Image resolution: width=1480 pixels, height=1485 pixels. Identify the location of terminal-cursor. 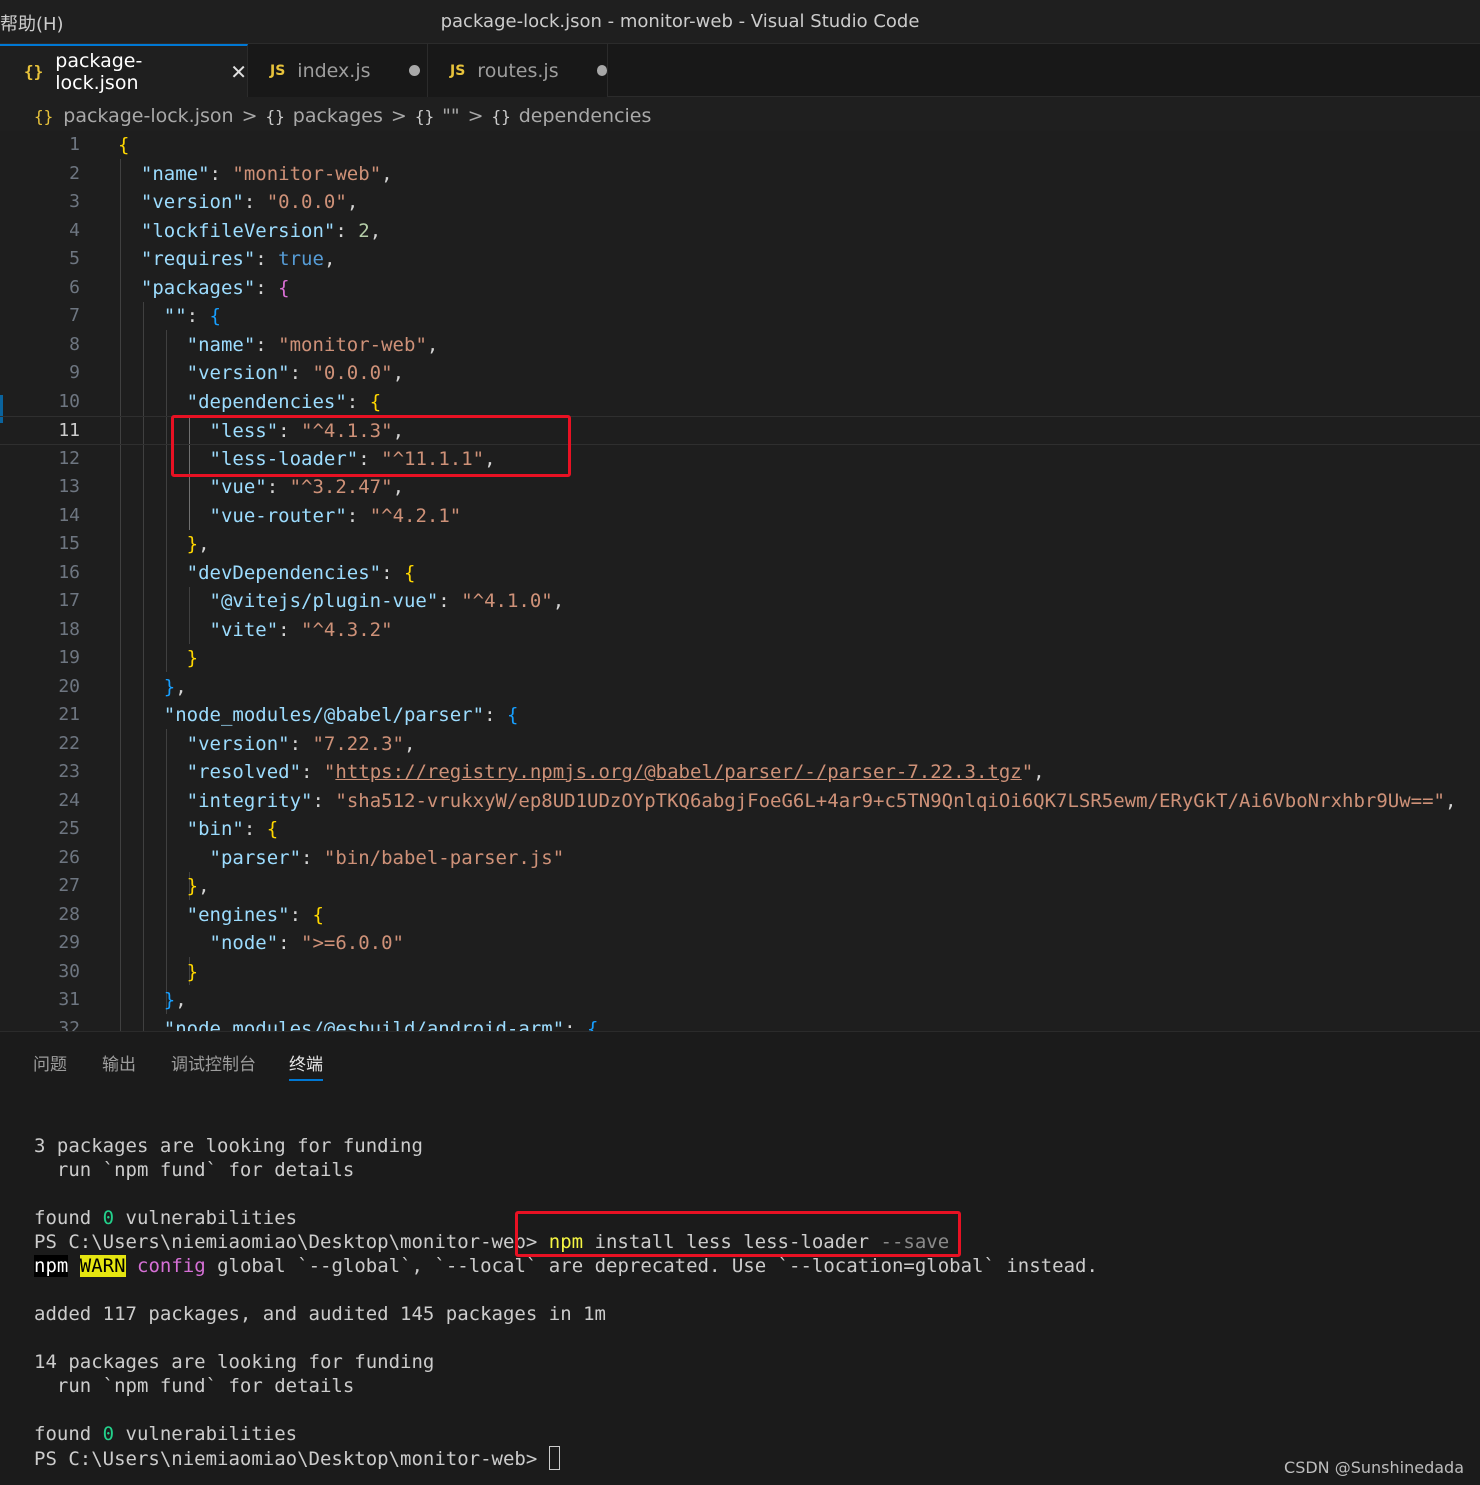
(554, 1458).